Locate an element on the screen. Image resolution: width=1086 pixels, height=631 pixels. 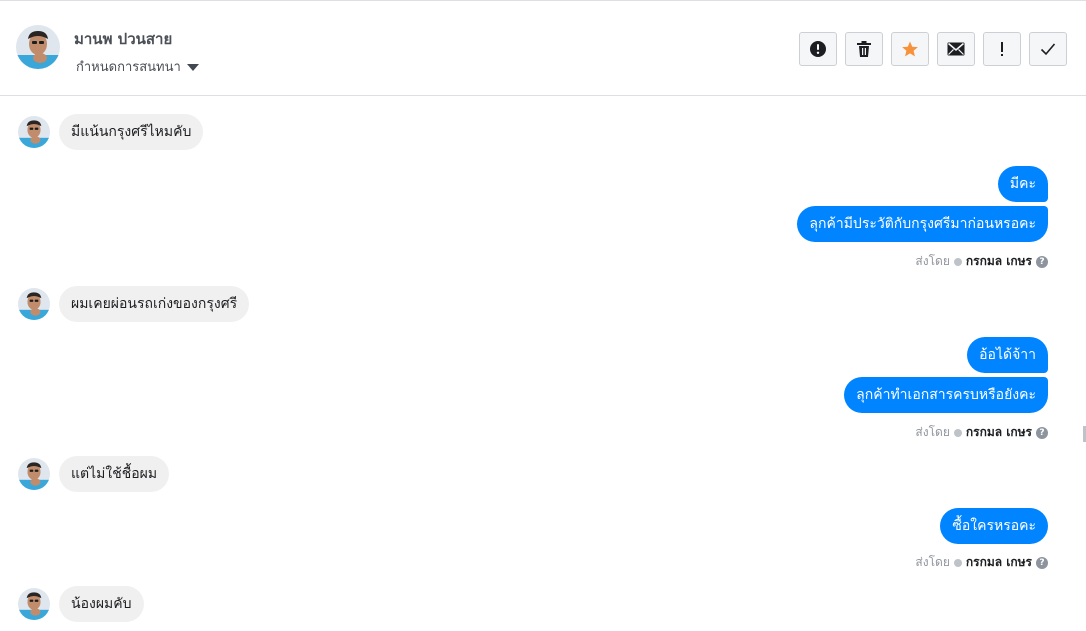
outgoing-message-bubble: ลุกค้ามีประวัติกับกรุงศรีมาก่อนหรอคะ is located at coordinates (922, 224).